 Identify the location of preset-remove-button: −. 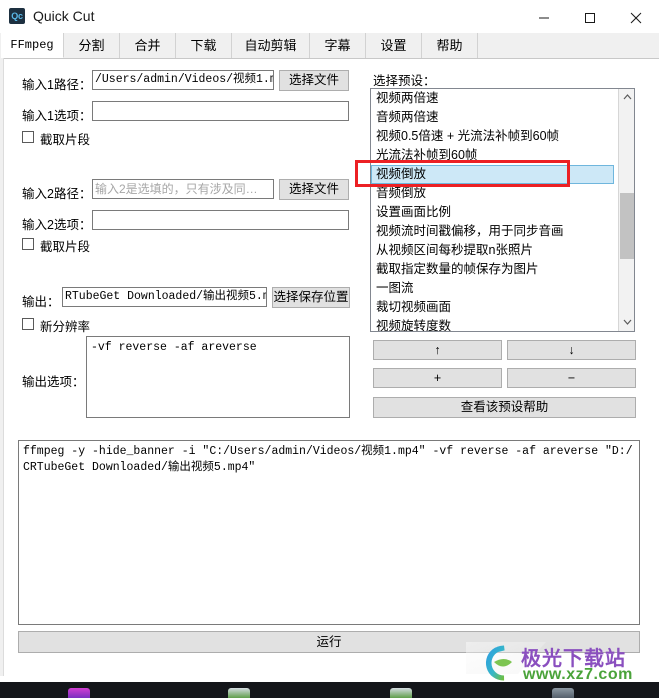
(571, 378).